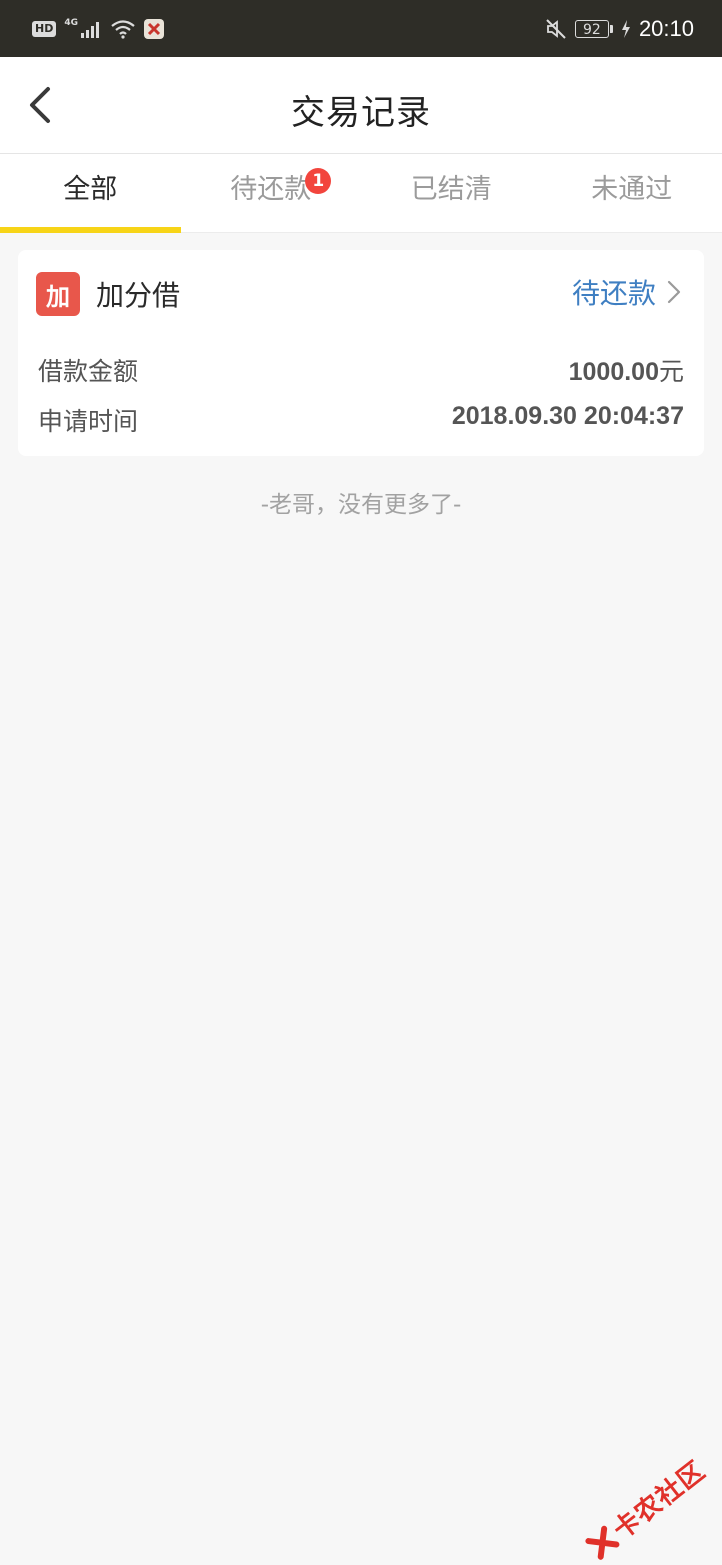 This screenshot has width=722, height=1565. What do you see at coordinates (138, 294) in the screenshot?
I see `product-name: 加分借` at bounding box center [138, 294].